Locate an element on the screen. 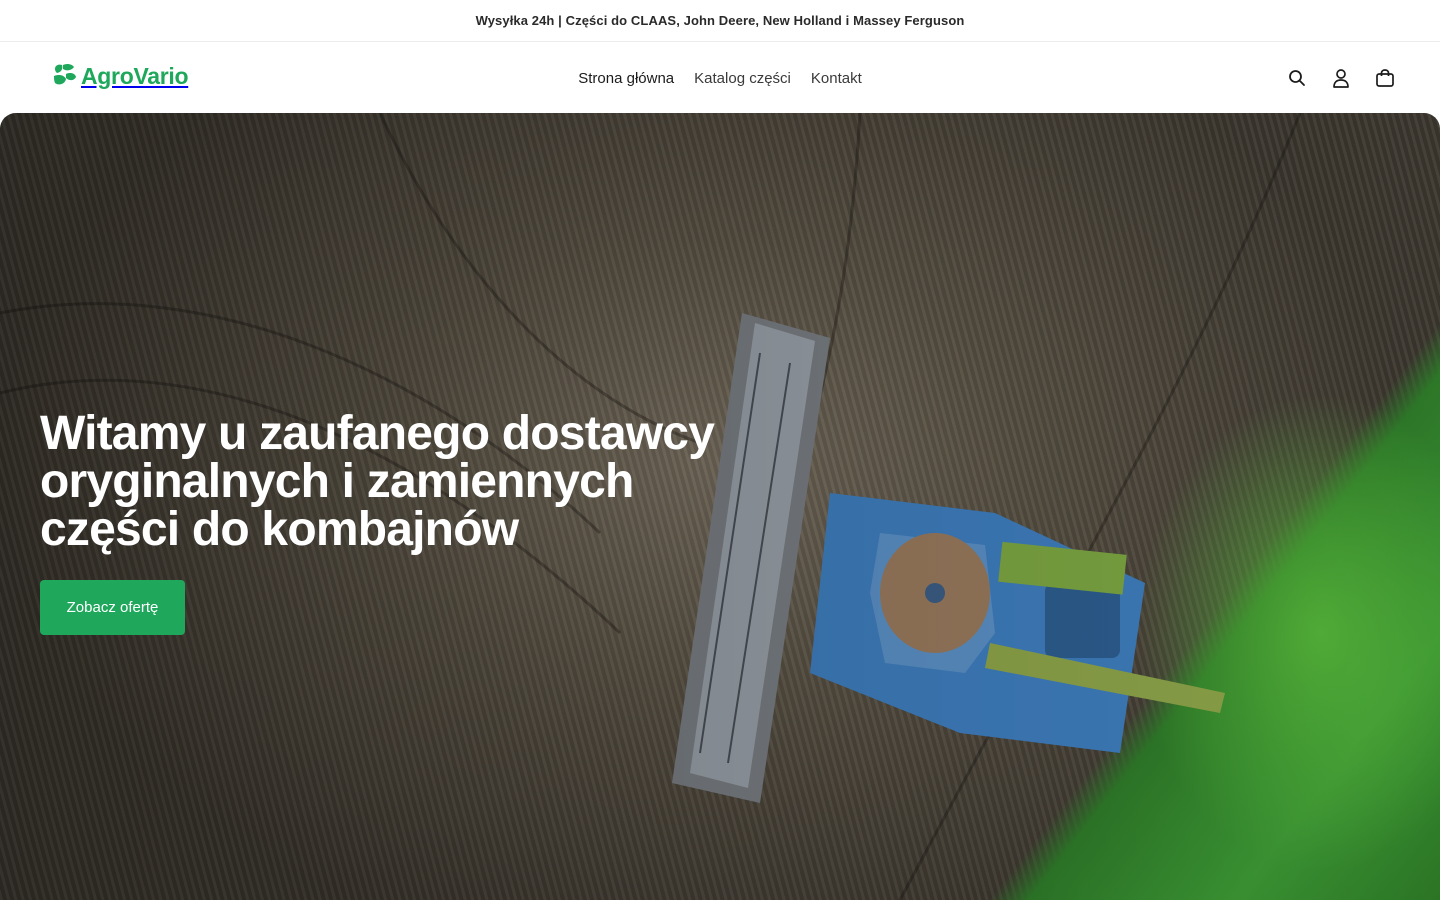  logo: AgroVario is located at coordinates (121, 76).